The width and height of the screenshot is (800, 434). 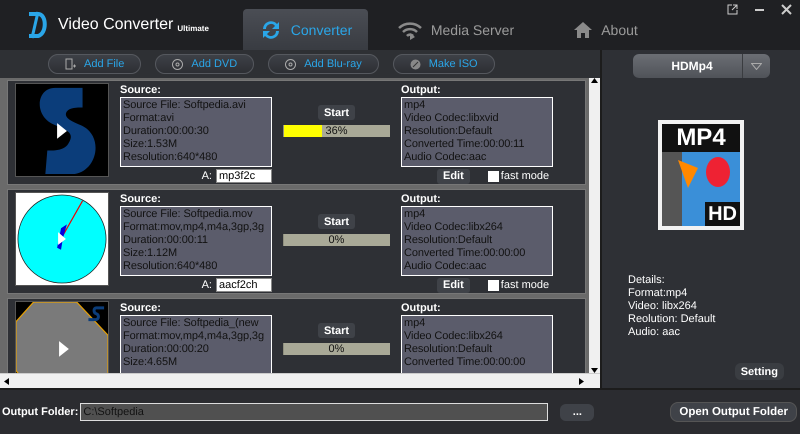 I want to click on source-info-line: Format:avi, so click(x=149, y=118).